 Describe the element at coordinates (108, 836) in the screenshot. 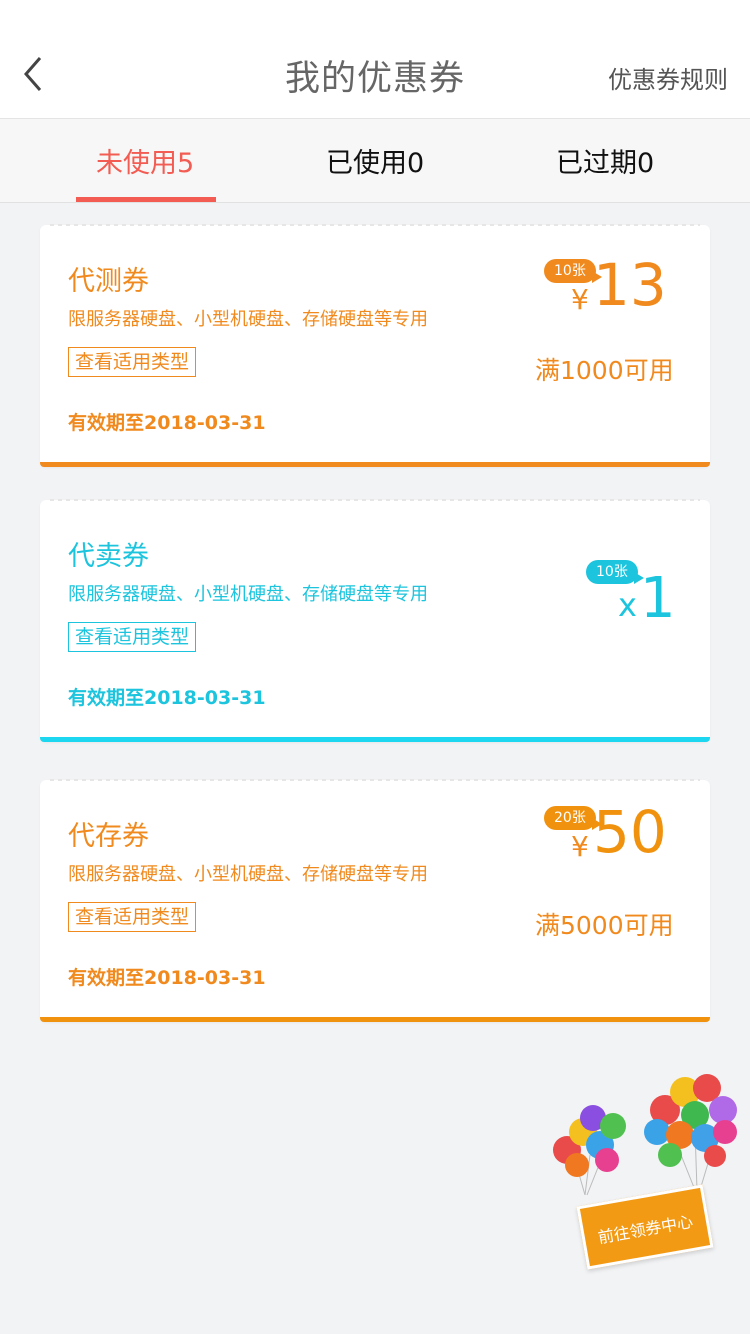

I see `coupon-name: 代存券` at that location.